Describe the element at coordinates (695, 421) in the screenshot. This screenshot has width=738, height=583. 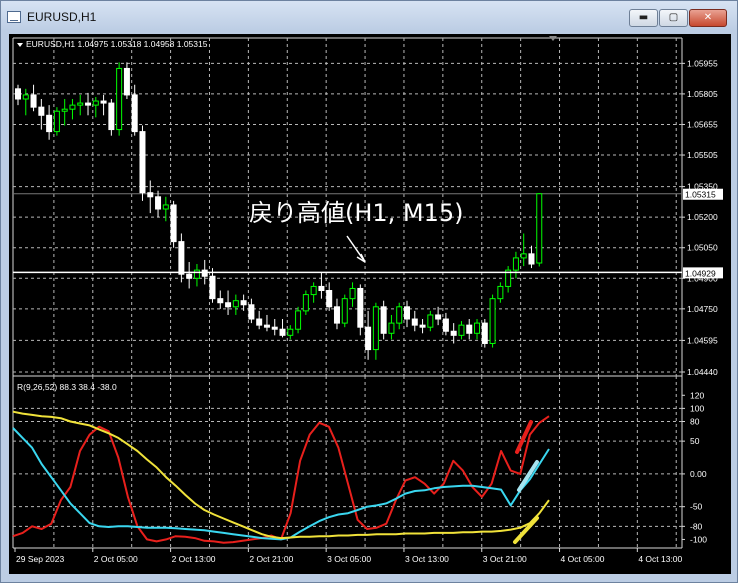
I see `indicator-tick-label: 80` at that location.